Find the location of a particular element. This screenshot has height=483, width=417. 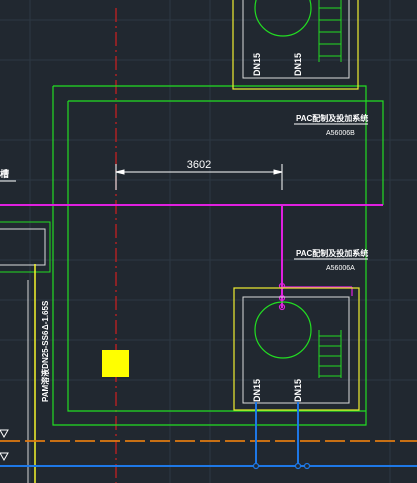

dimension-value: 3602 is located at coordinates (199, 165).